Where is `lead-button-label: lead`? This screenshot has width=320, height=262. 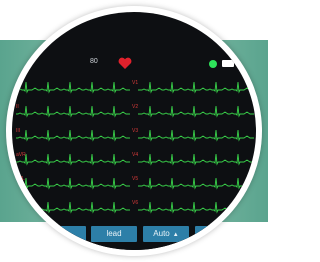
lead-button-label: lead is located at coordinates (114, 233).